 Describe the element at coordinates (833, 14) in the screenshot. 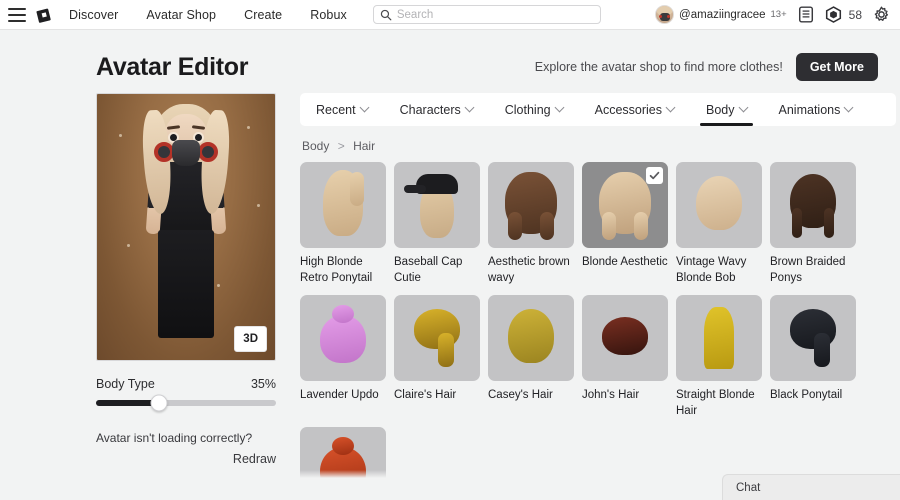

I see `robux-icon` at that location.